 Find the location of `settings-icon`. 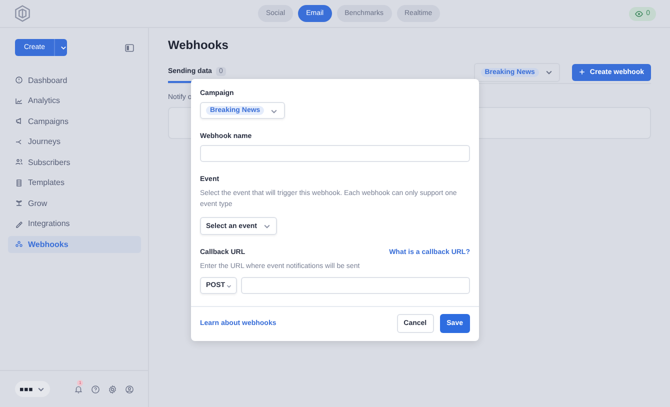

settings-icon is located at coordinates (112, 389).